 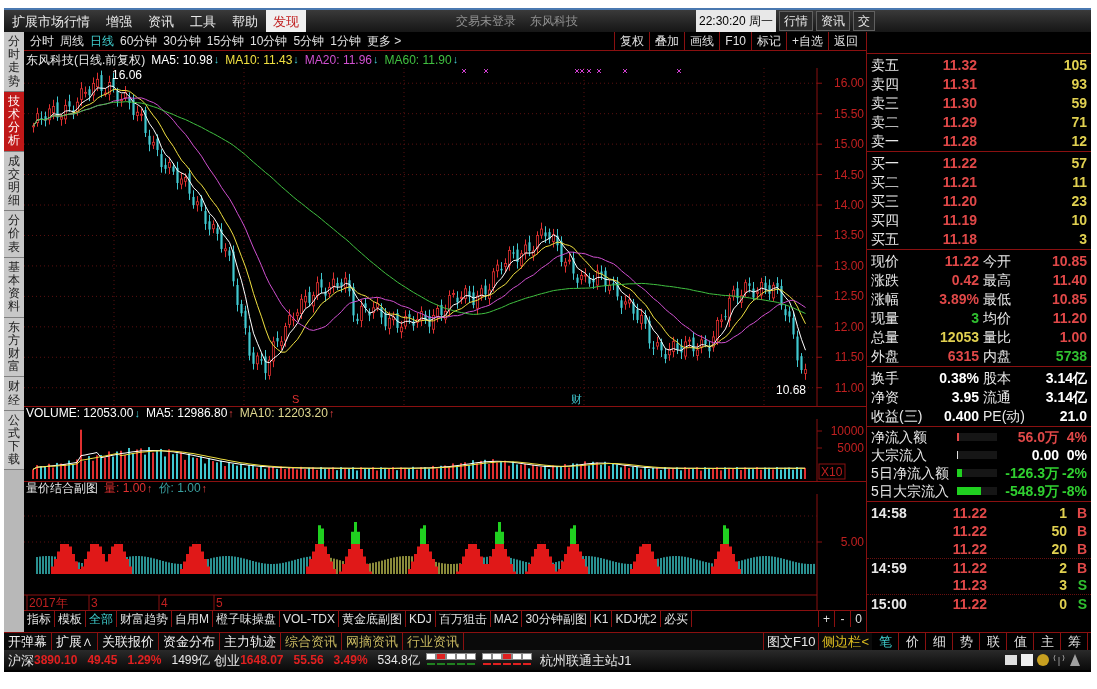 I want to click on price-value: 11.28, so click(x=959, y=140).